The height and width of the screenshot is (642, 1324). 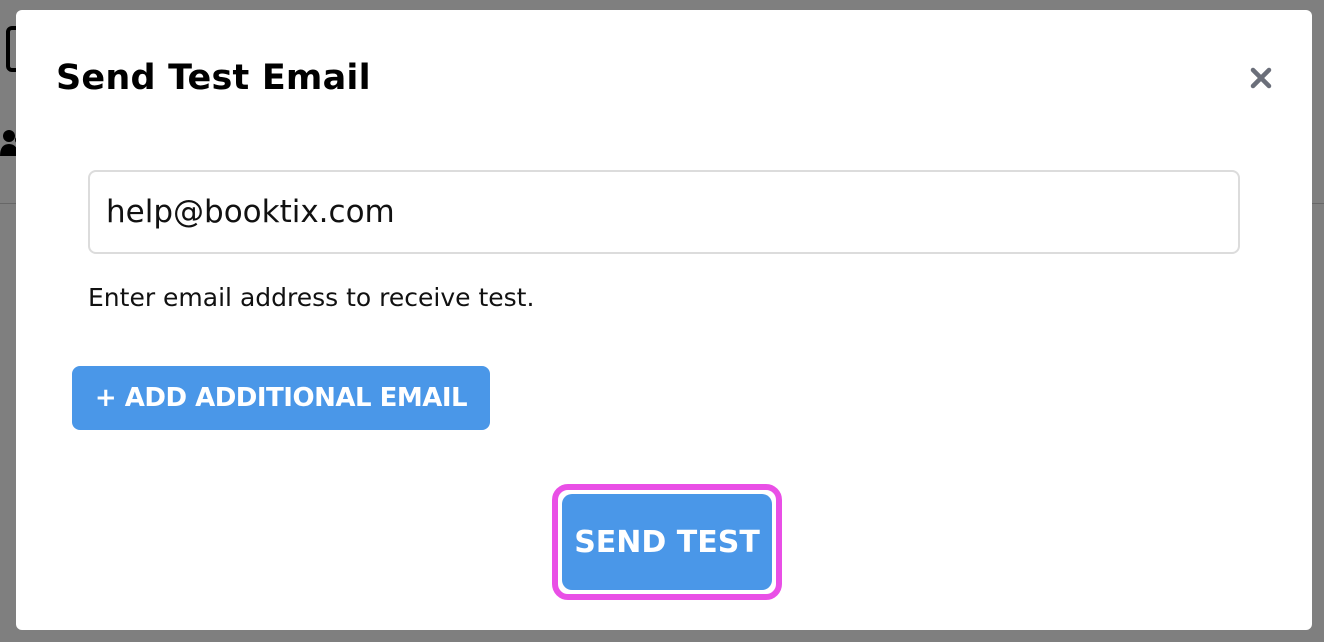 I want to click on email-helper-text: Enter email address to receive test., so click(x=311, y=297).